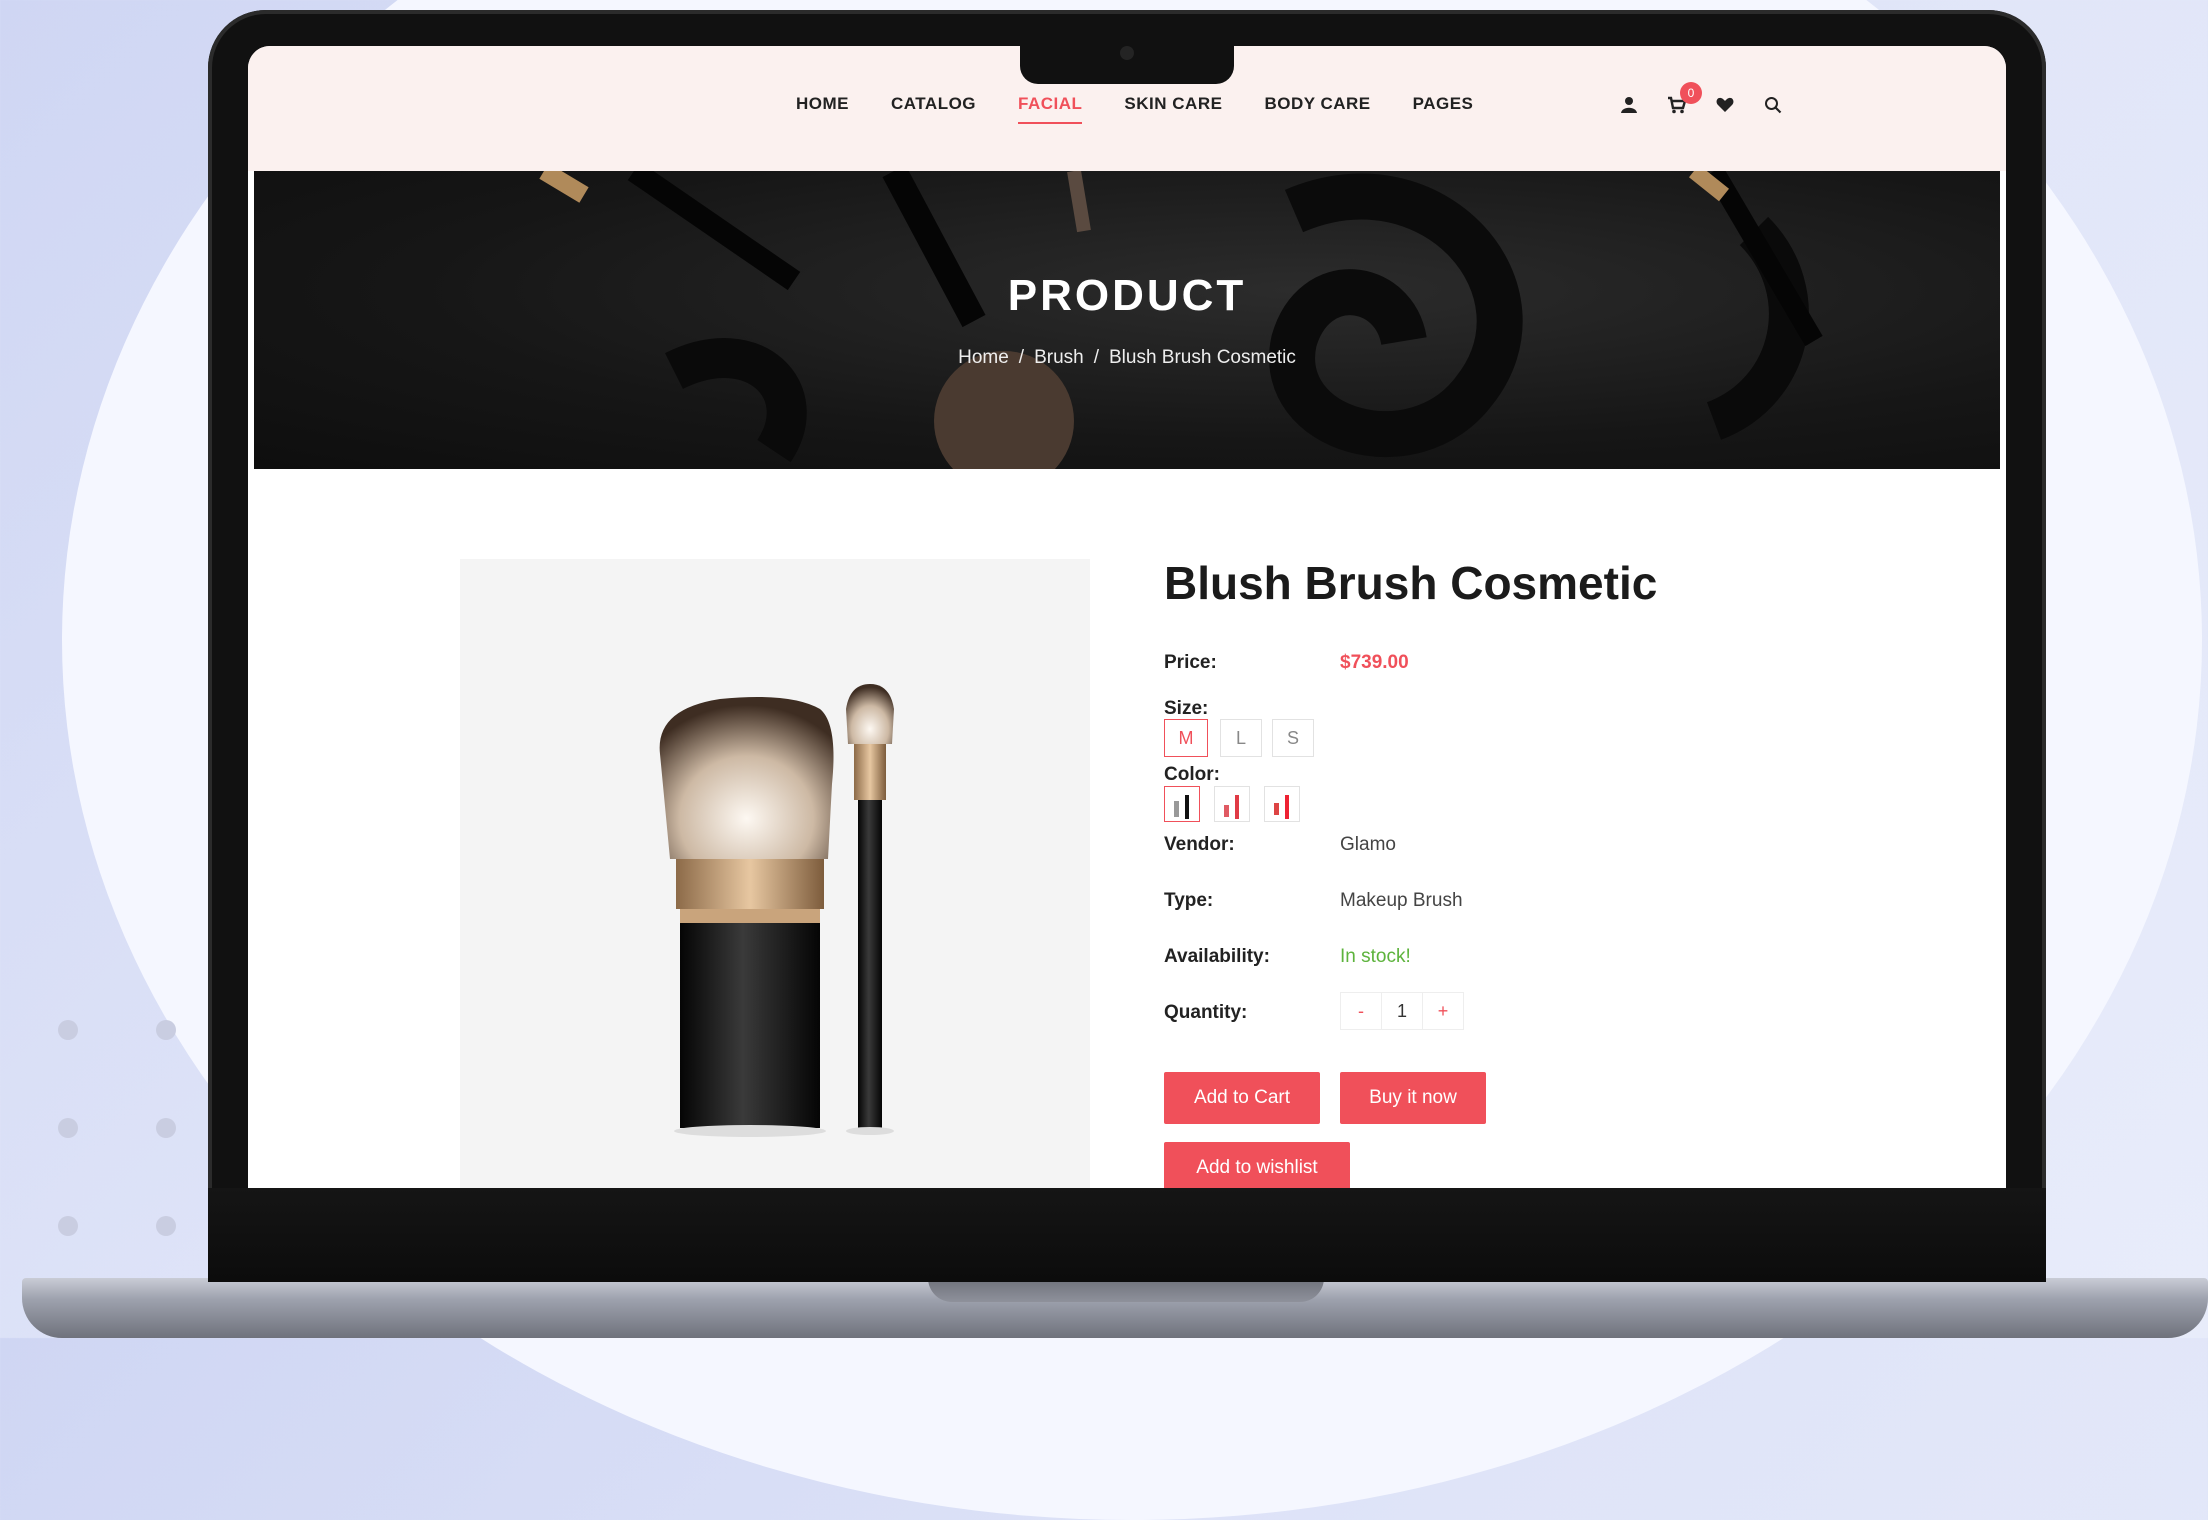  I want to click on availability-label: Availability:, so click(1217, 956).